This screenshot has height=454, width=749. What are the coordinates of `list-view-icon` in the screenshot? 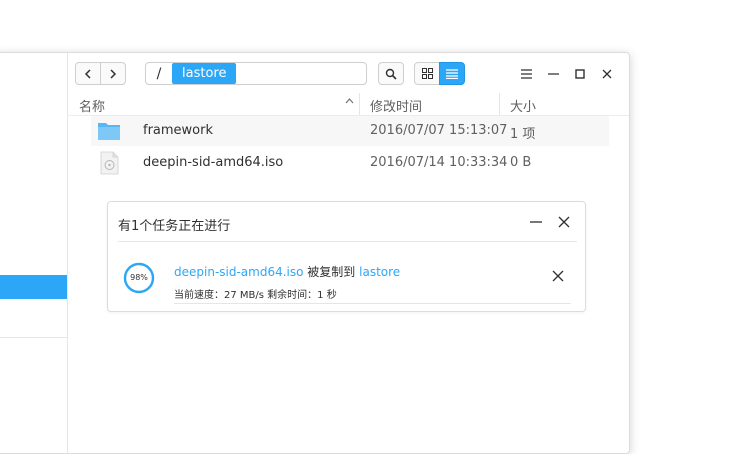 It's located at (452, 73).